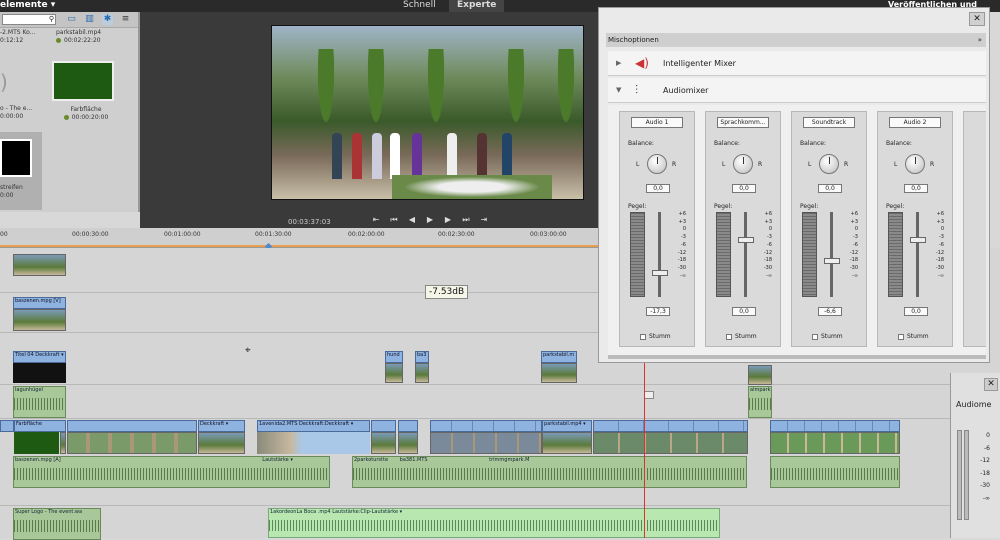 This screenshot has height=540, width=1000. Describe the element at coordinates (39, 357) in the screenshot. I see `title-clip: Titel 04 Deckkraft ▾` at that location.